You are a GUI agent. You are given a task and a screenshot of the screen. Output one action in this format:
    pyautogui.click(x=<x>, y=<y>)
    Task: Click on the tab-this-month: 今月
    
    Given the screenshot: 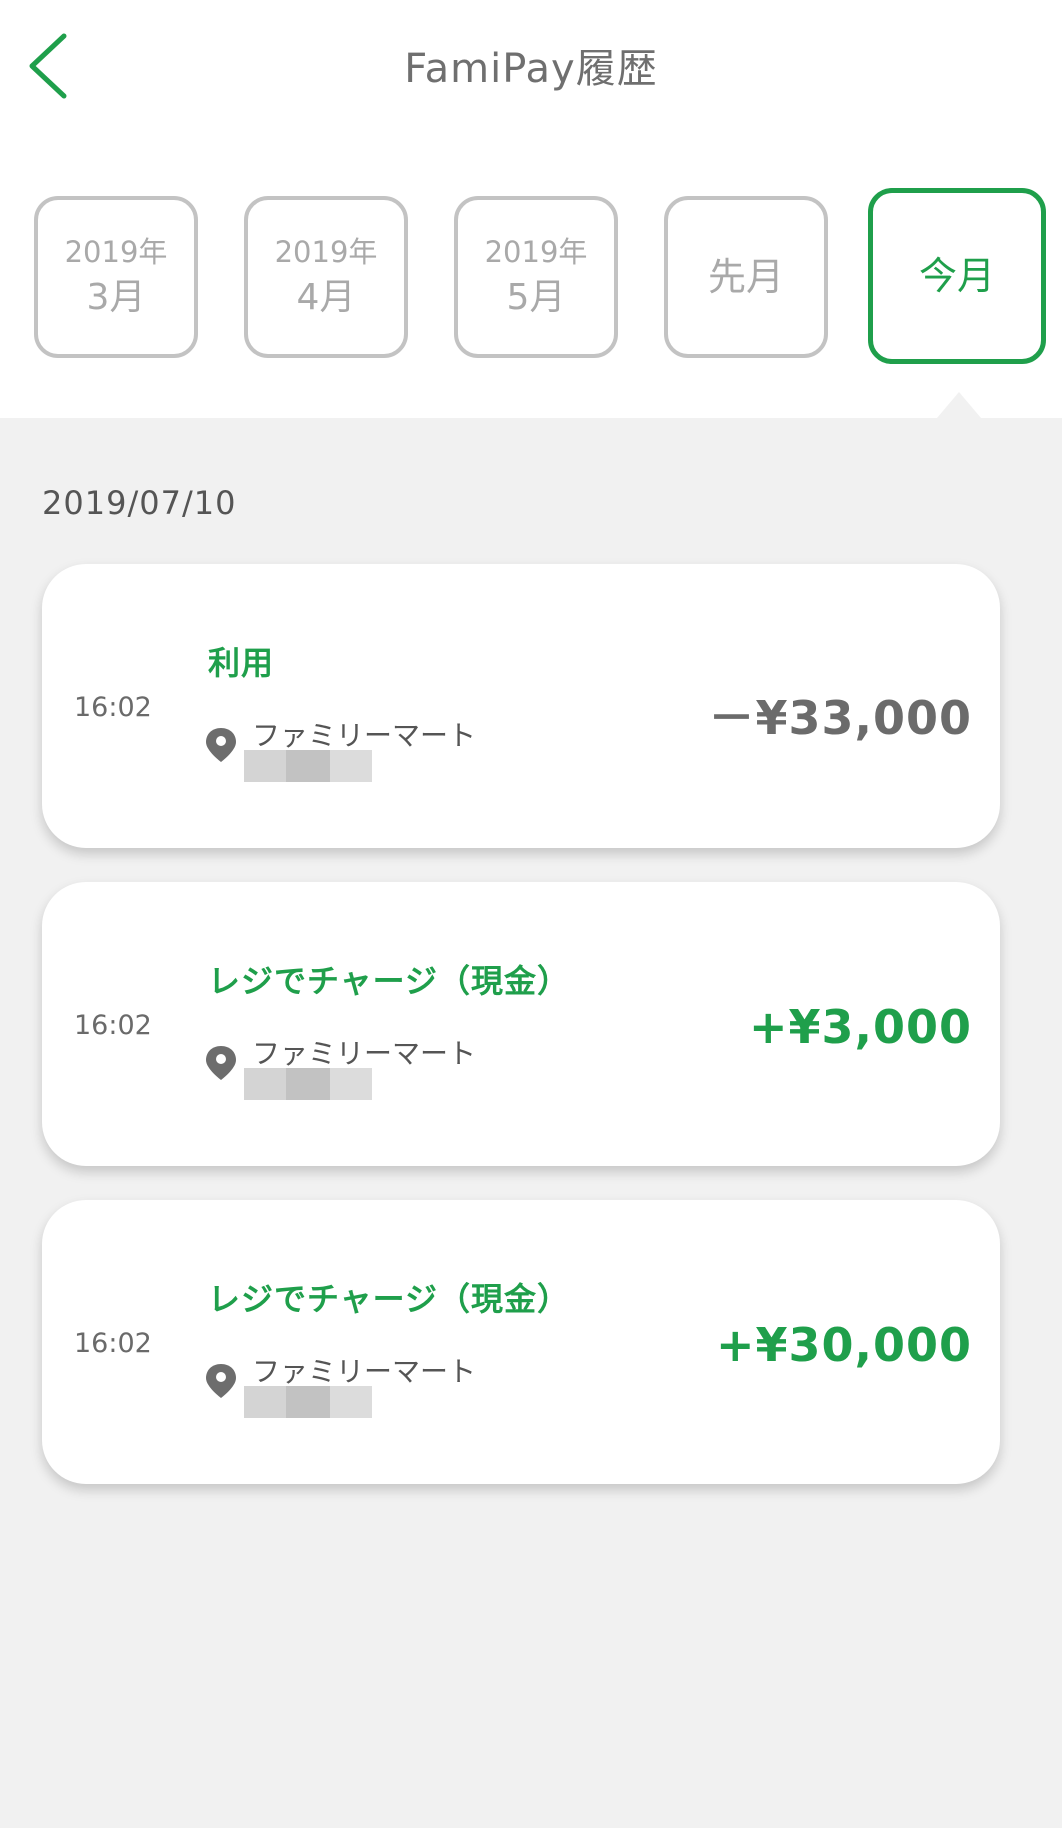 What is the action you would take?
    pyautogui.click(x=957, y=276)
    